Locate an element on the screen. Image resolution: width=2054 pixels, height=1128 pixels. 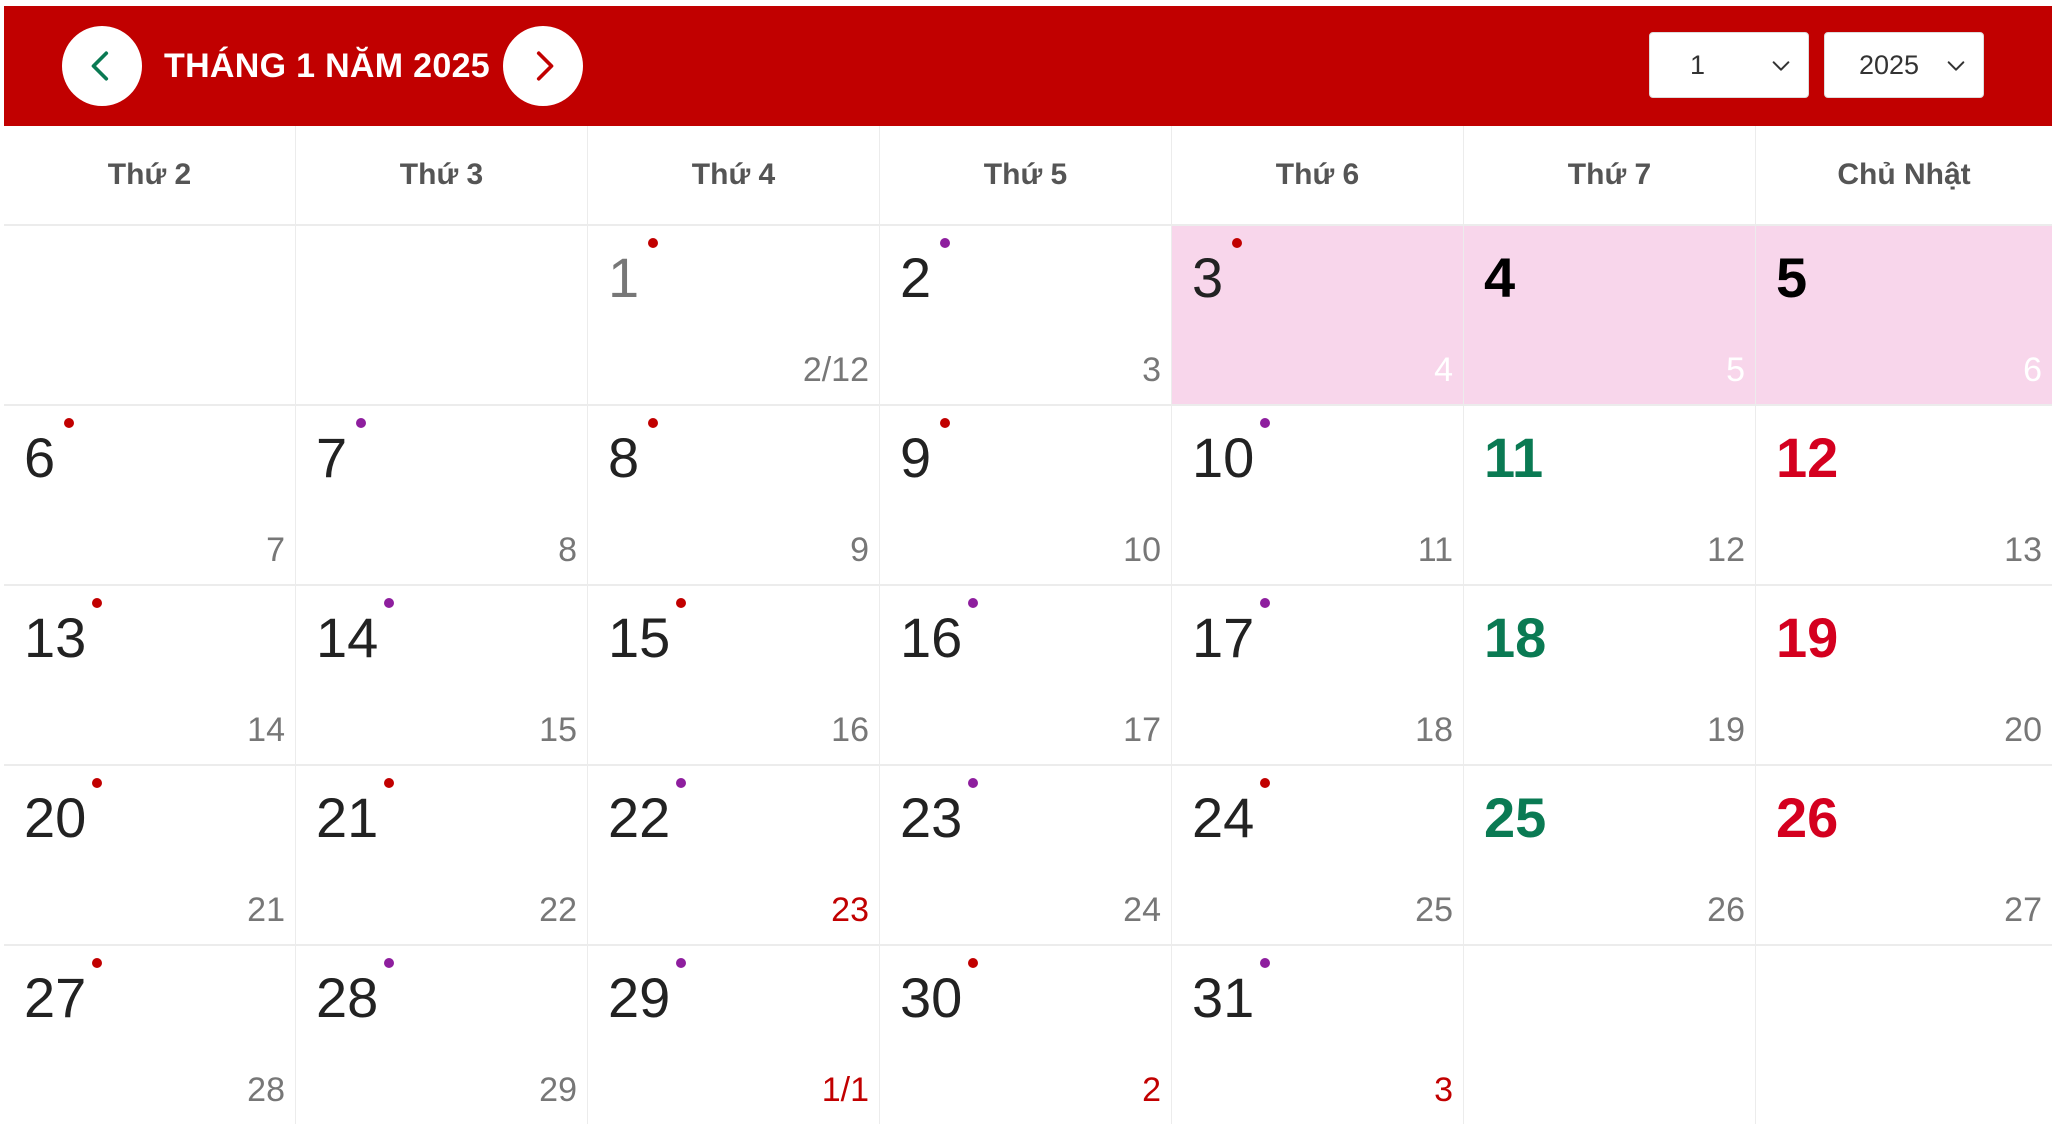
lunar-date: 11 is located at coordinates (1435, 550).